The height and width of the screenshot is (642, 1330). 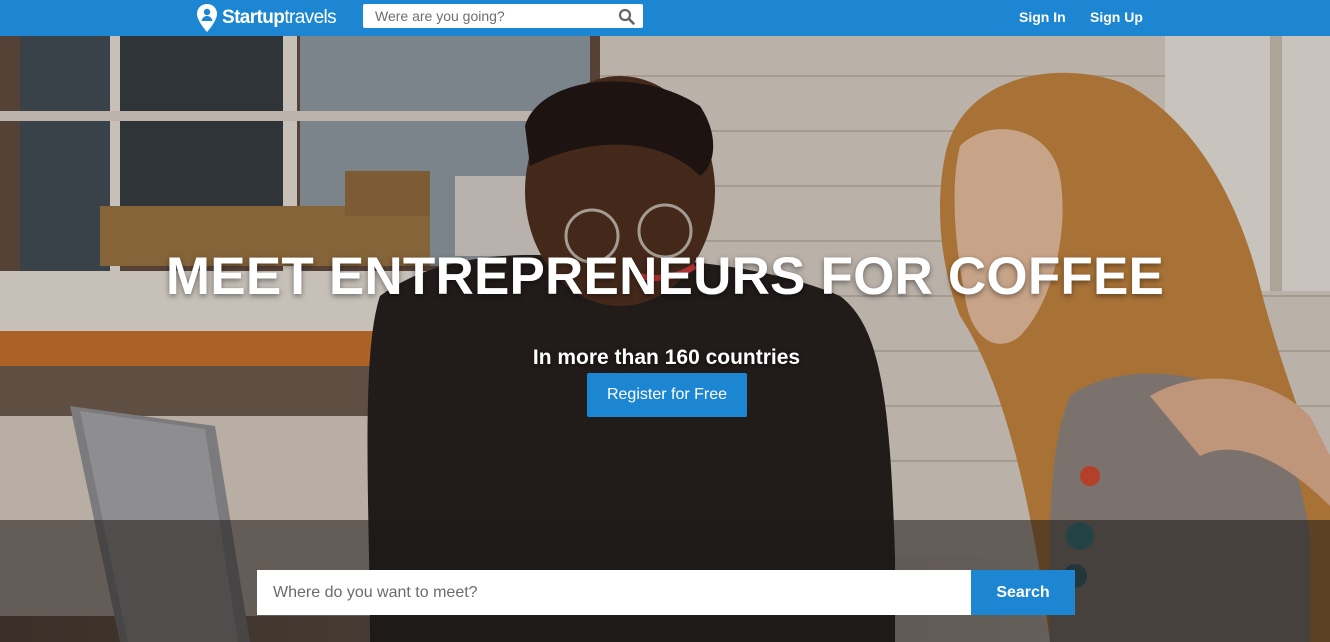 I want to click on sign-in-link: Sign In, so click(x=1042, y=18).